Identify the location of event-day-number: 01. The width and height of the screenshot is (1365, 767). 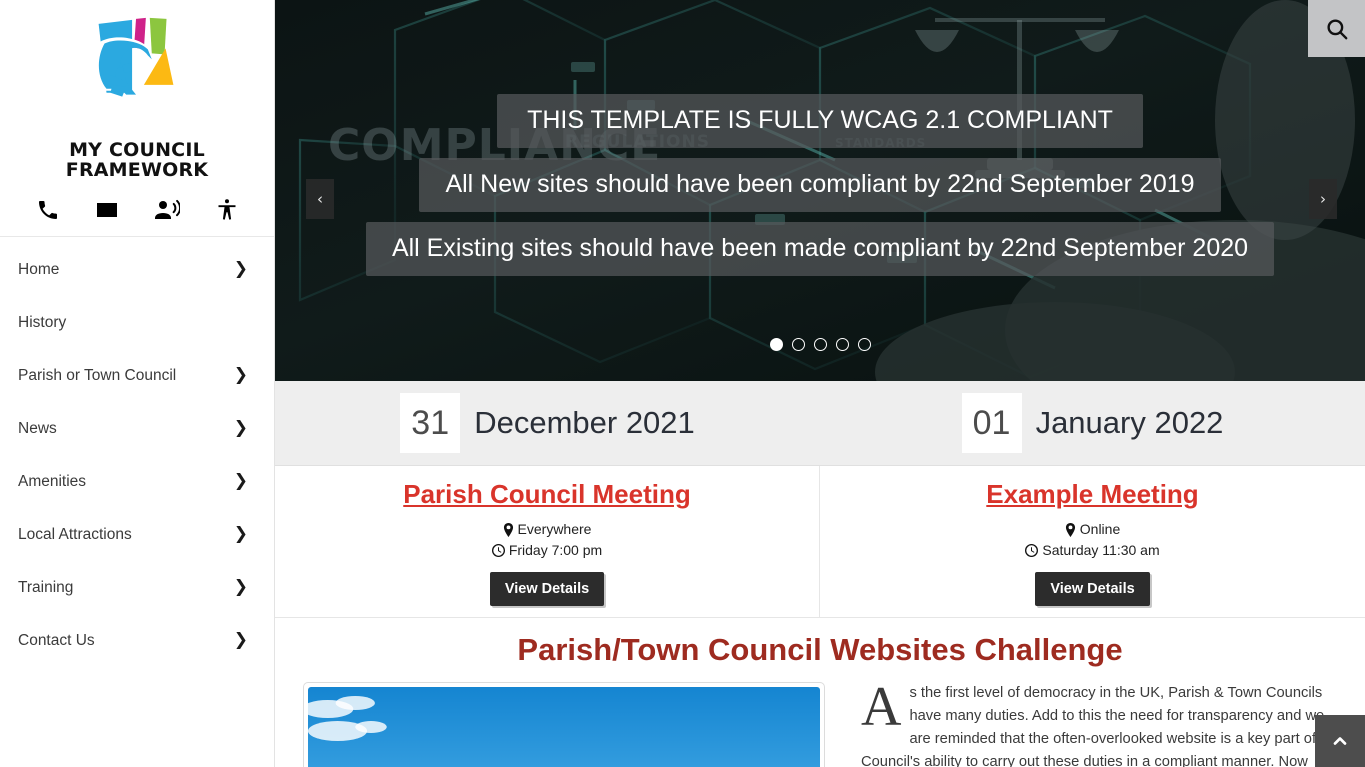
(991, 423).